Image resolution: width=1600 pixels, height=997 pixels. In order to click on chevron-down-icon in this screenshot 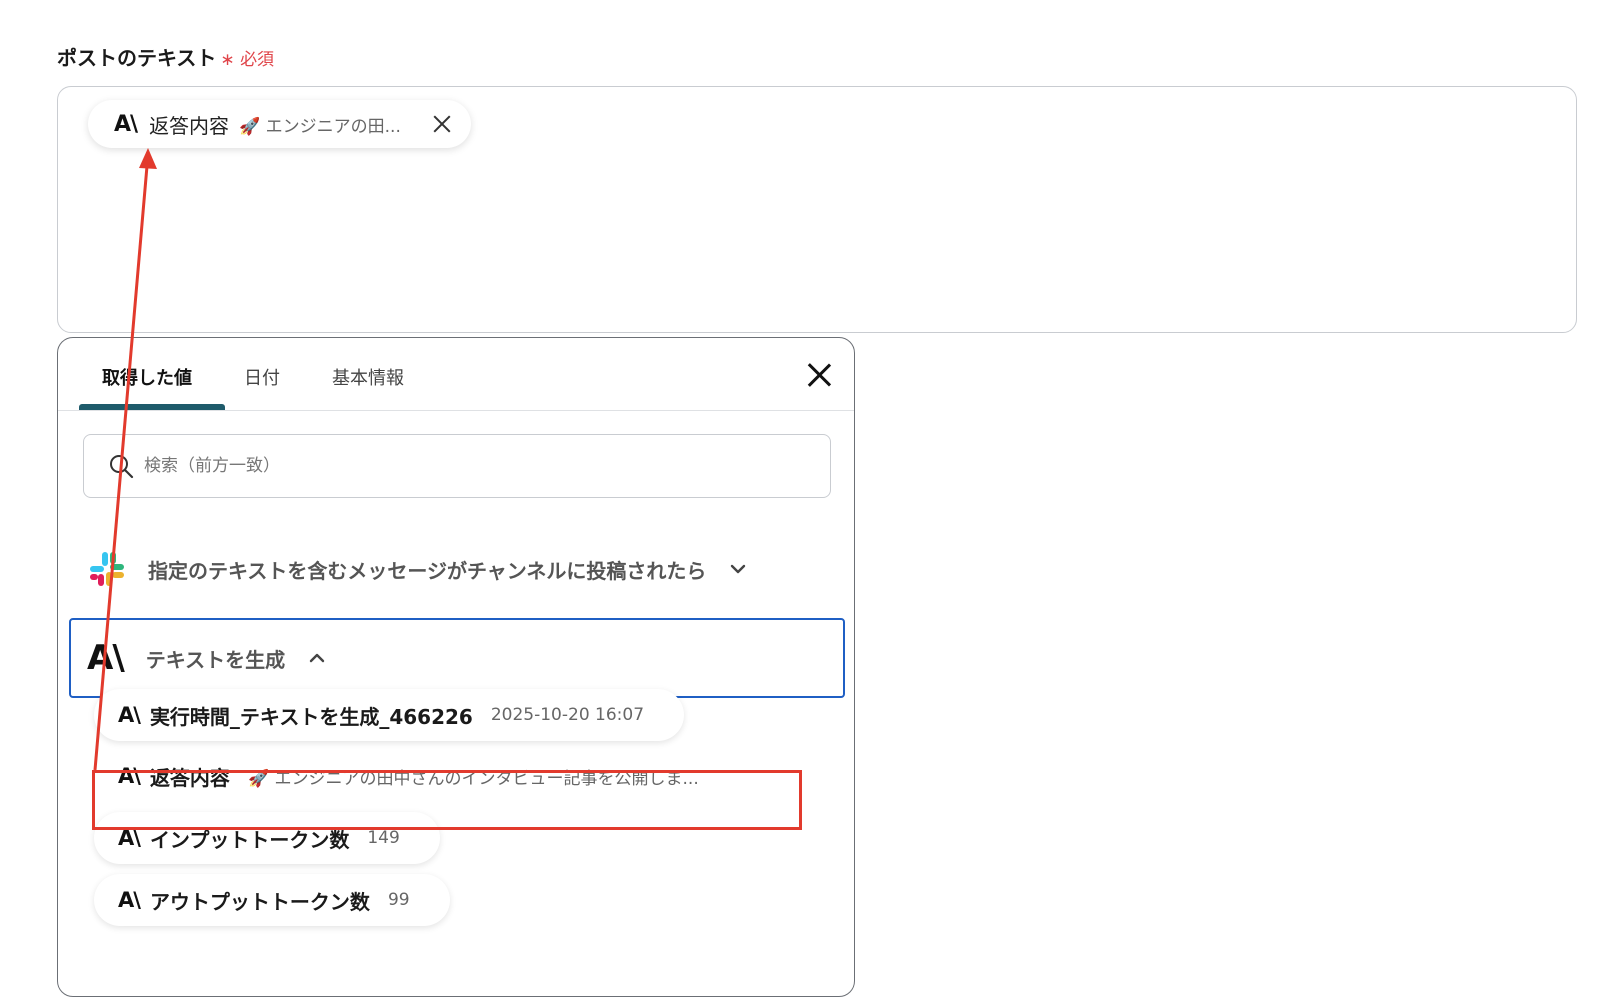, I will do `click(738, 569)`.